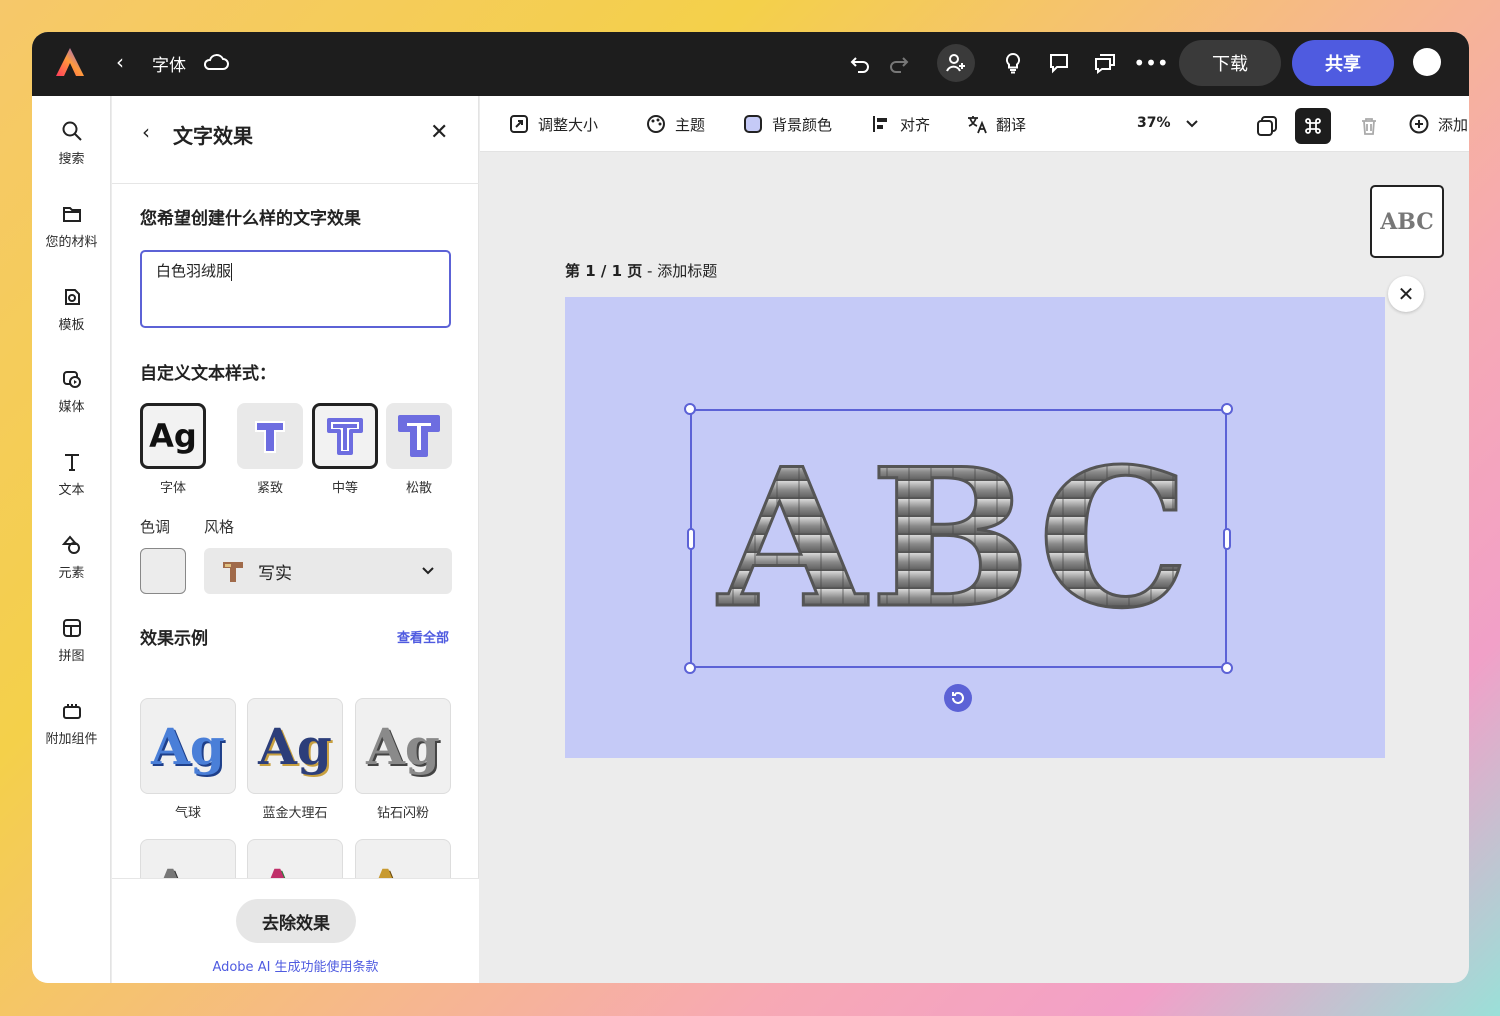 This screenshot has width=1500, height=1016. What do you see at coordinates (1230, 63) in the screenshot?
I see `download-button: 下载` at bounding box center [1230, 63].